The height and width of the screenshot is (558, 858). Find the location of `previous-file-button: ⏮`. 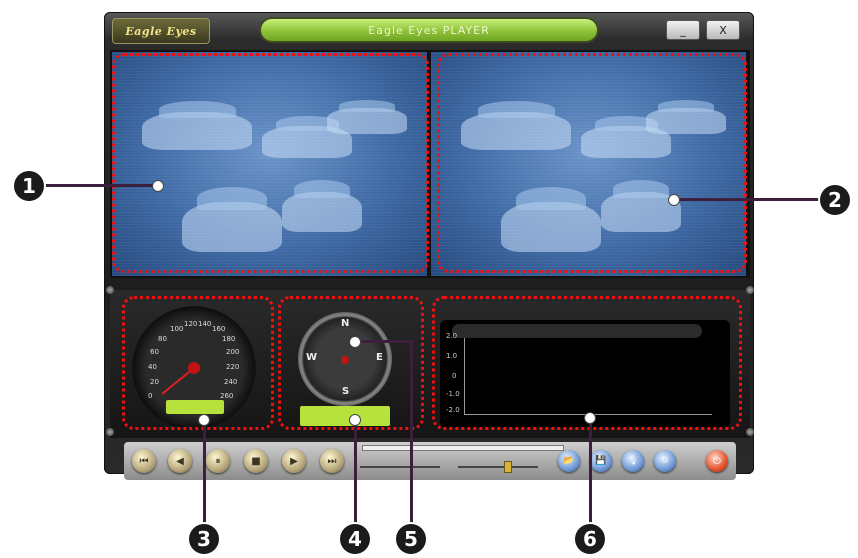

previous-file-button: ⏮ is located at coordinates (144, 461).